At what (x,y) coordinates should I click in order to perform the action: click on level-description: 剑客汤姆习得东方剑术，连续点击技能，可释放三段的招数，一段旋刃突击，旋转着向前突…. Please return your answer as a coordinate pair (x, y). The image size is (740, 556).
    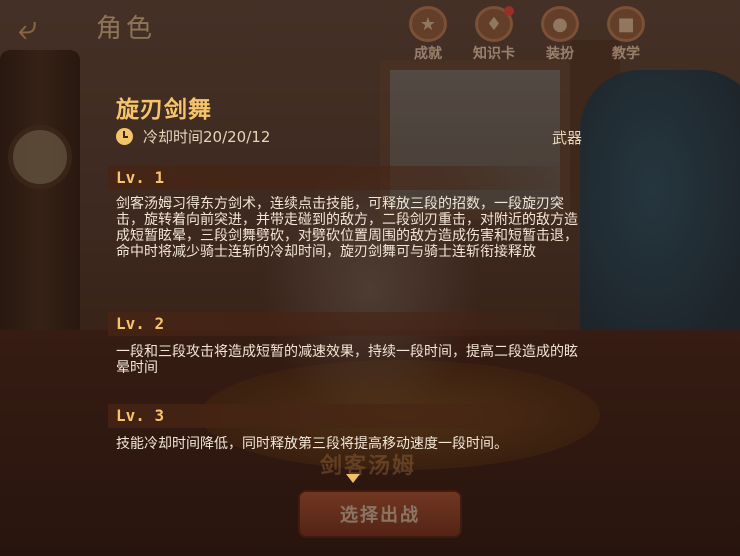
    Looking at the image, I should click on (347, 228).